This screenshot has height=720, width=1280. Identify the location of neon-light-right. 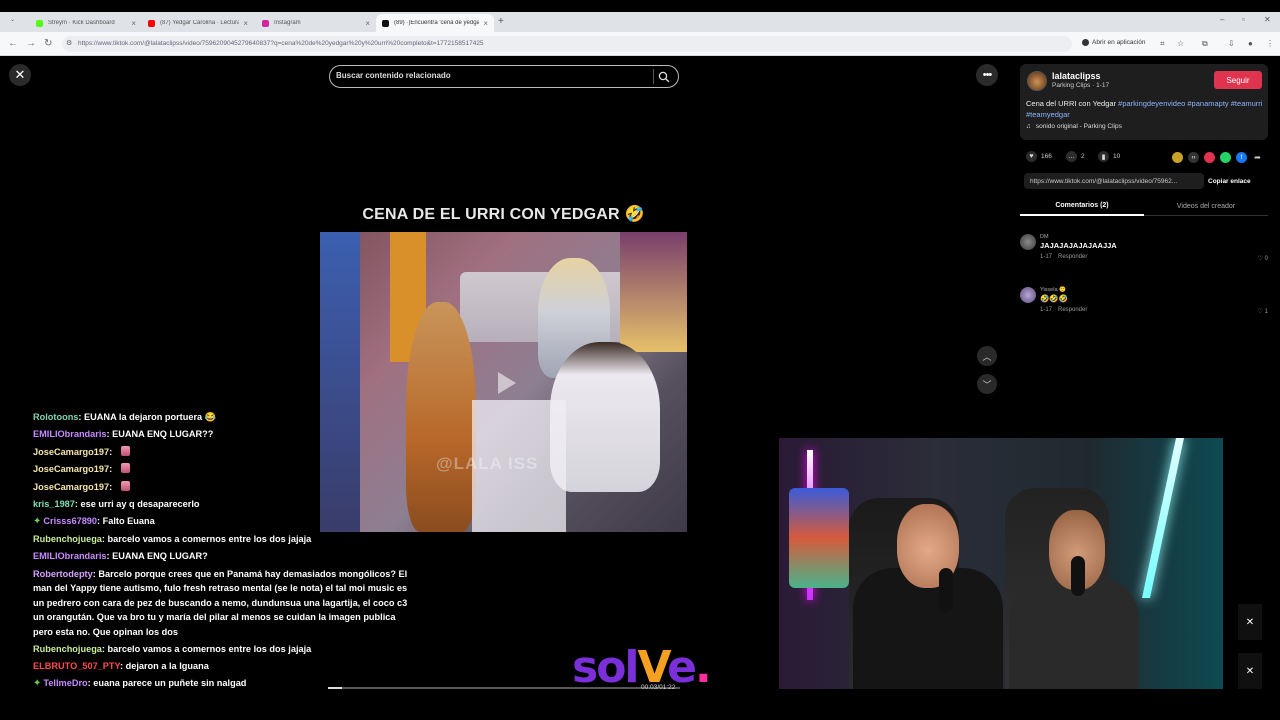
(1163, 518).